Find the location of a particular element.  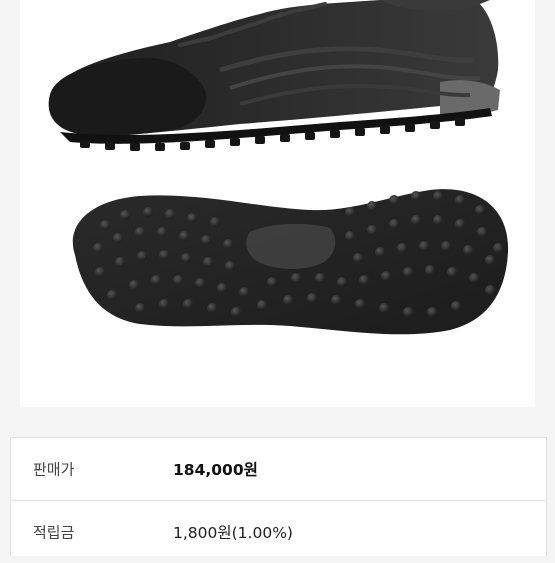

sale-price-value: 184,000원 is located at coordinates (215, 470).